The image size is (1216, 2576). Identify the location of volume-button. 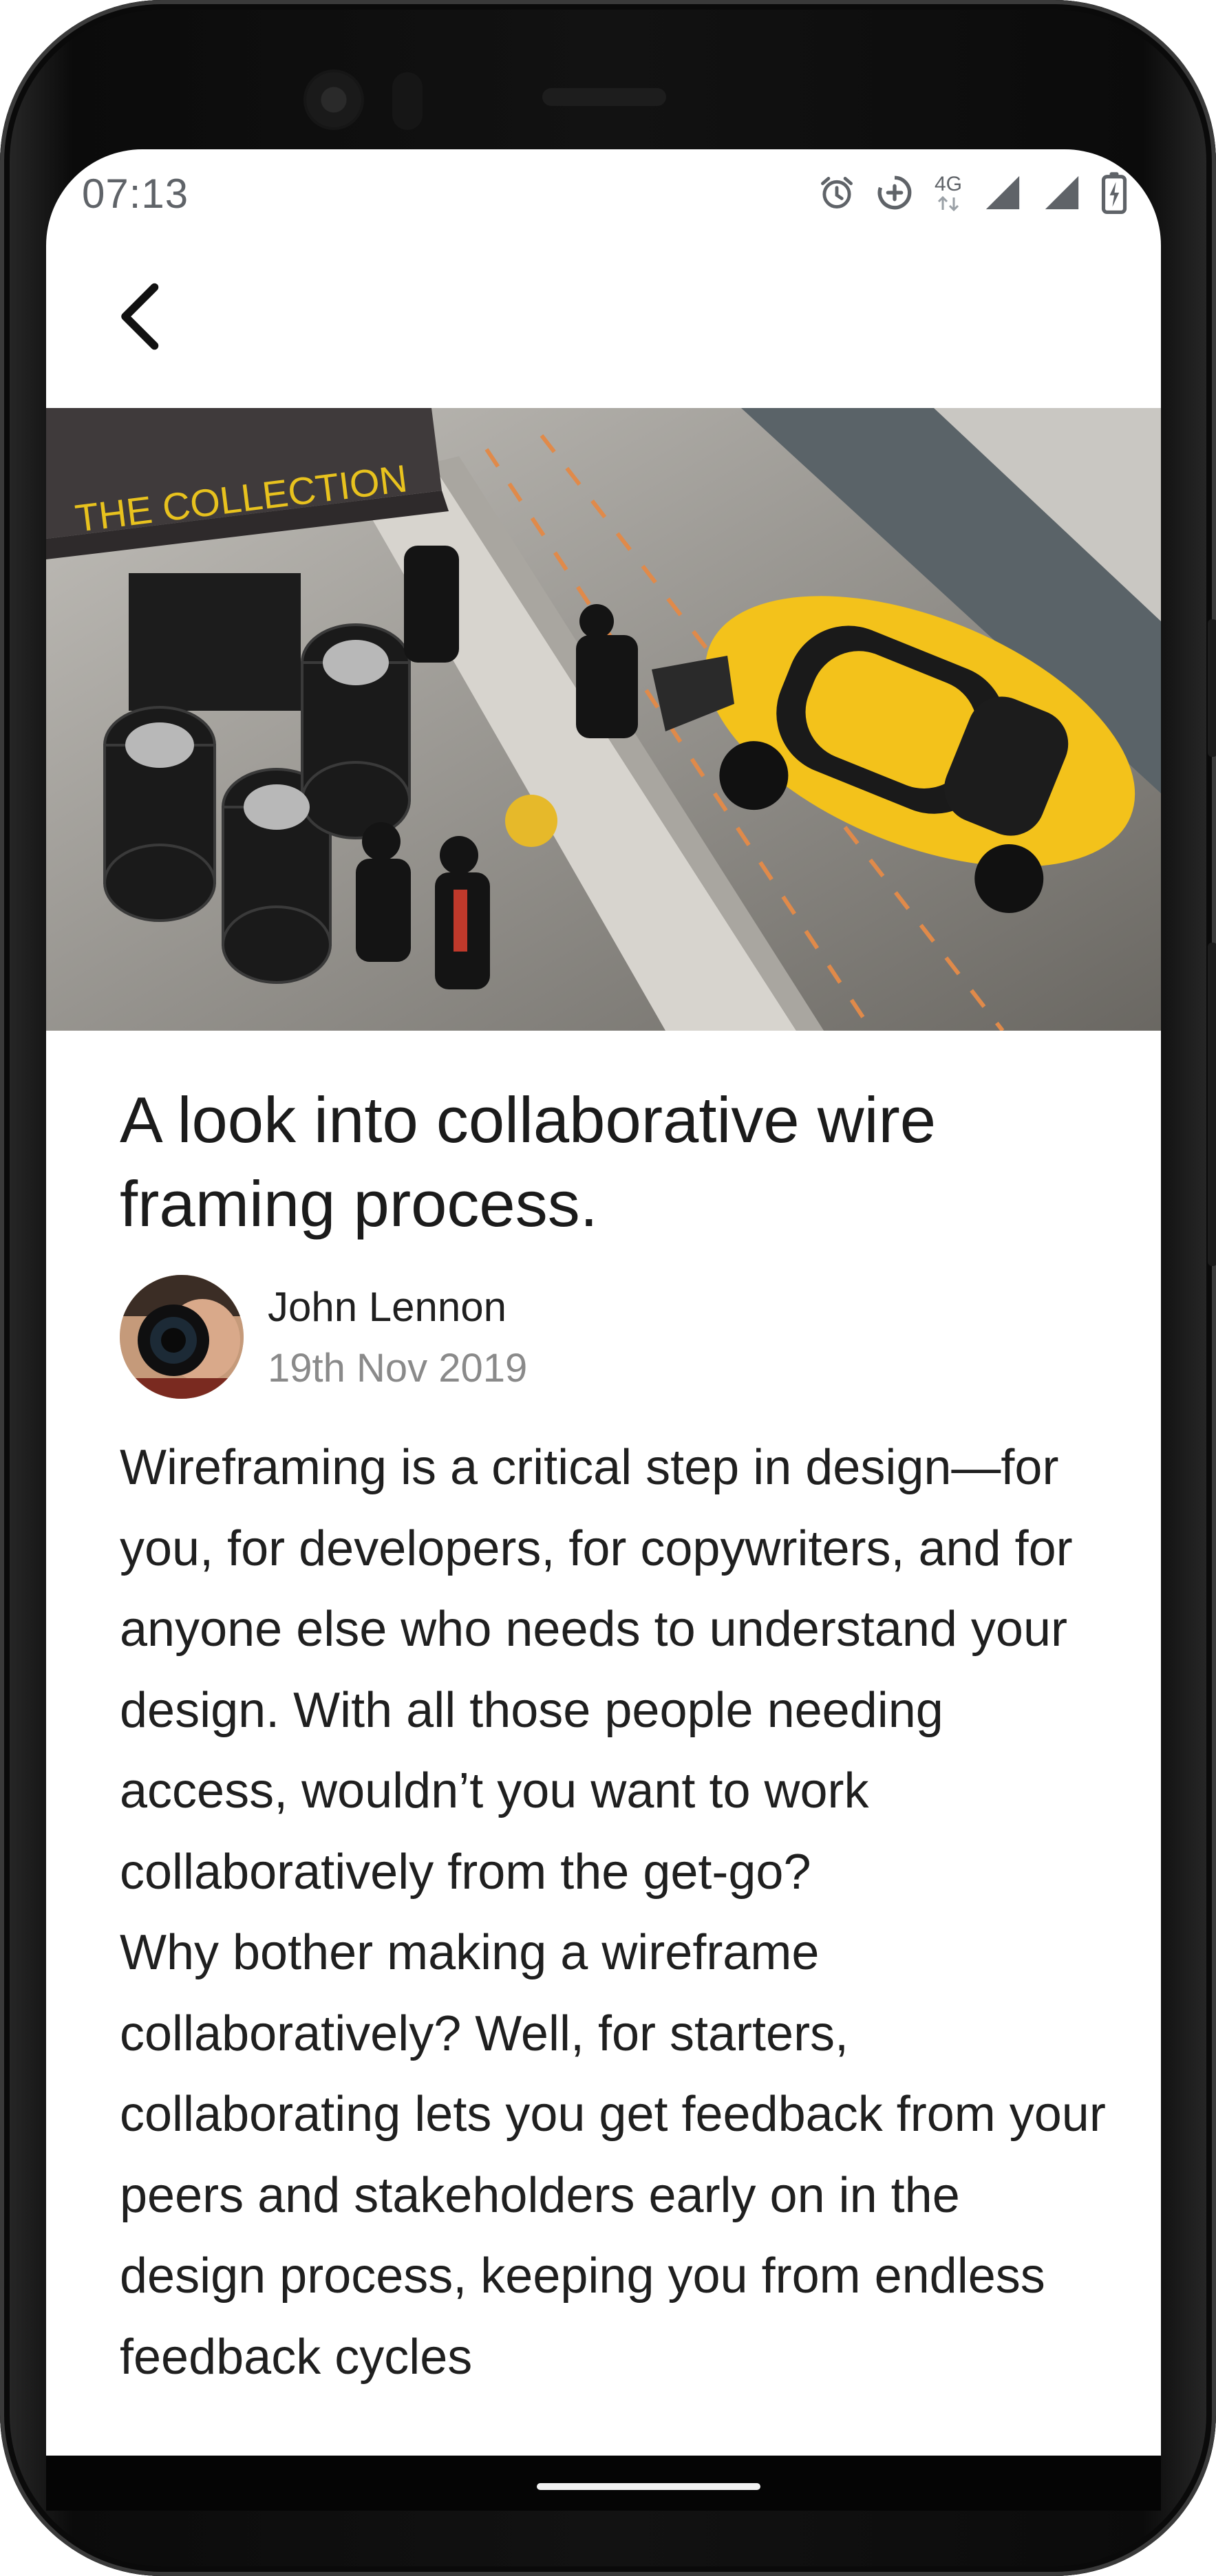
(1212, 688).